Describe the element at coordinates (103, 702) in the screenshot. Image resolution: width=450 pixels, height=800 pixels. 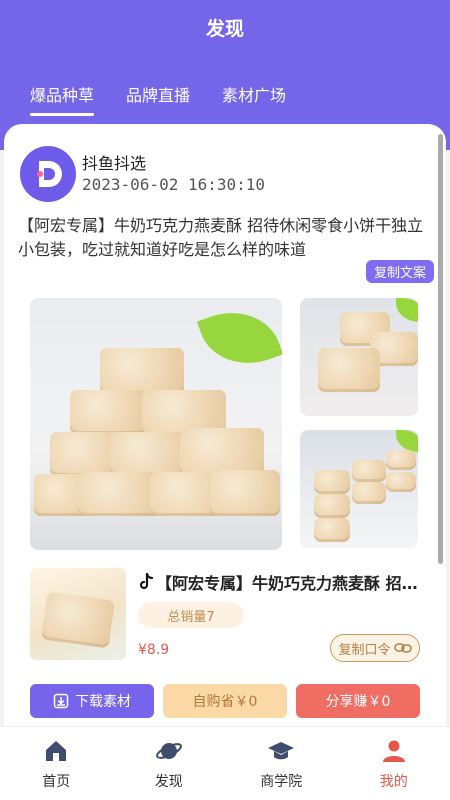
I see `download-label: 下载素材` at that location.